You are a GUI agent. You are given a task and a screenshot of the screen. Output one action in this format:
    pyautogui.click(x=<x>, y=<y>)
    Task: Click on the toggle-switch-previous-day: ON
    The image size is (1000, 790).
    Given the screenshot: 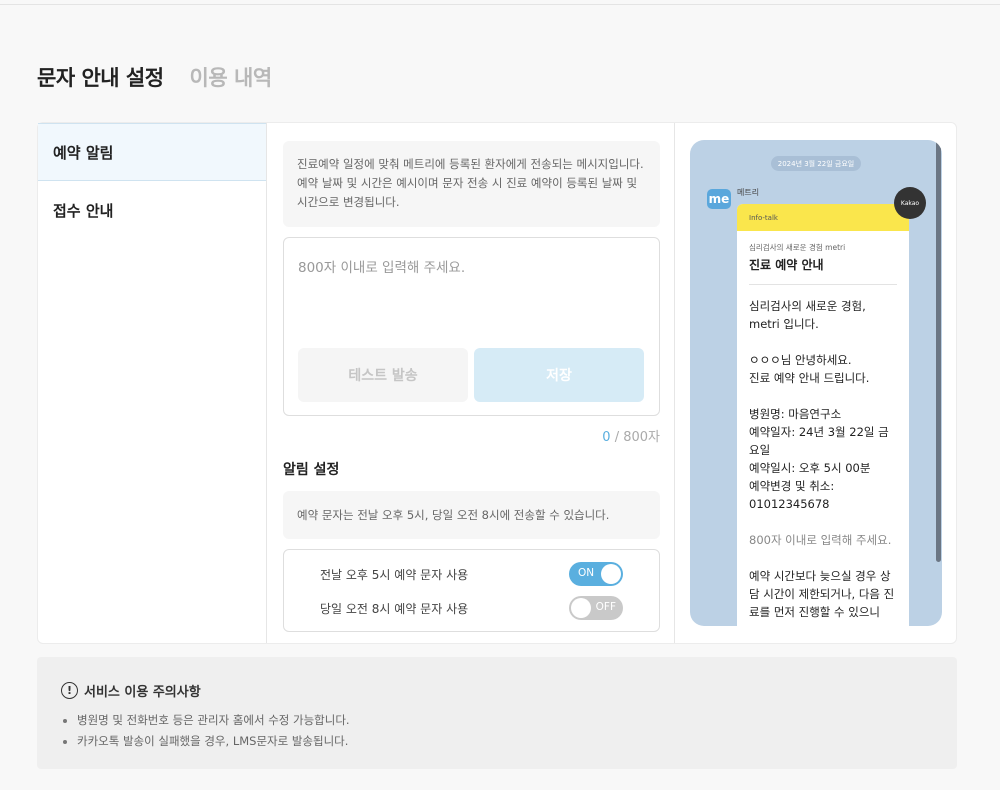 What is the action you would take?
    pyautogui.click(x=596, y=574)
    